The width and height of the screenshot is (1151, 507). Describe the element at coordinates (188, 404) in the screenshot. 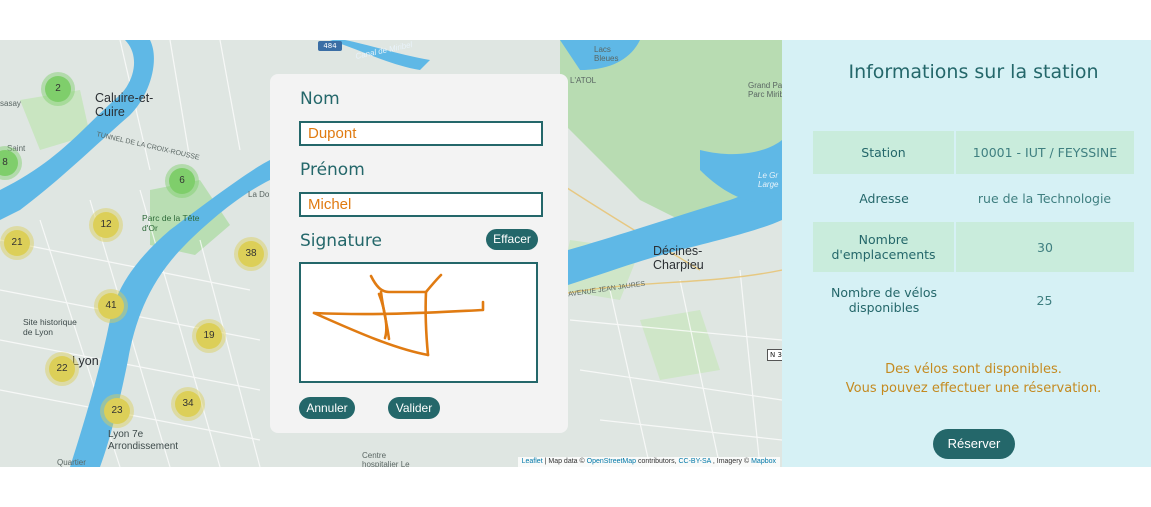

I see `station-cluster: 34` at that location.